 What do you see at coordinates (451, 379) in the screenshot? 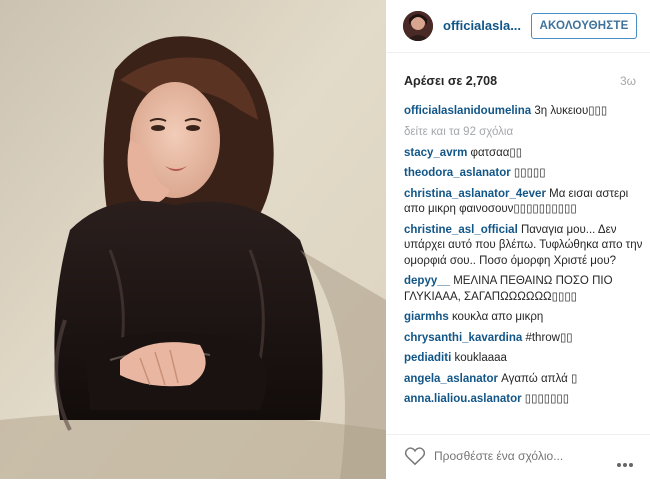
I see `comment-username: angela_aslanator` at bounding box center [451, 379].